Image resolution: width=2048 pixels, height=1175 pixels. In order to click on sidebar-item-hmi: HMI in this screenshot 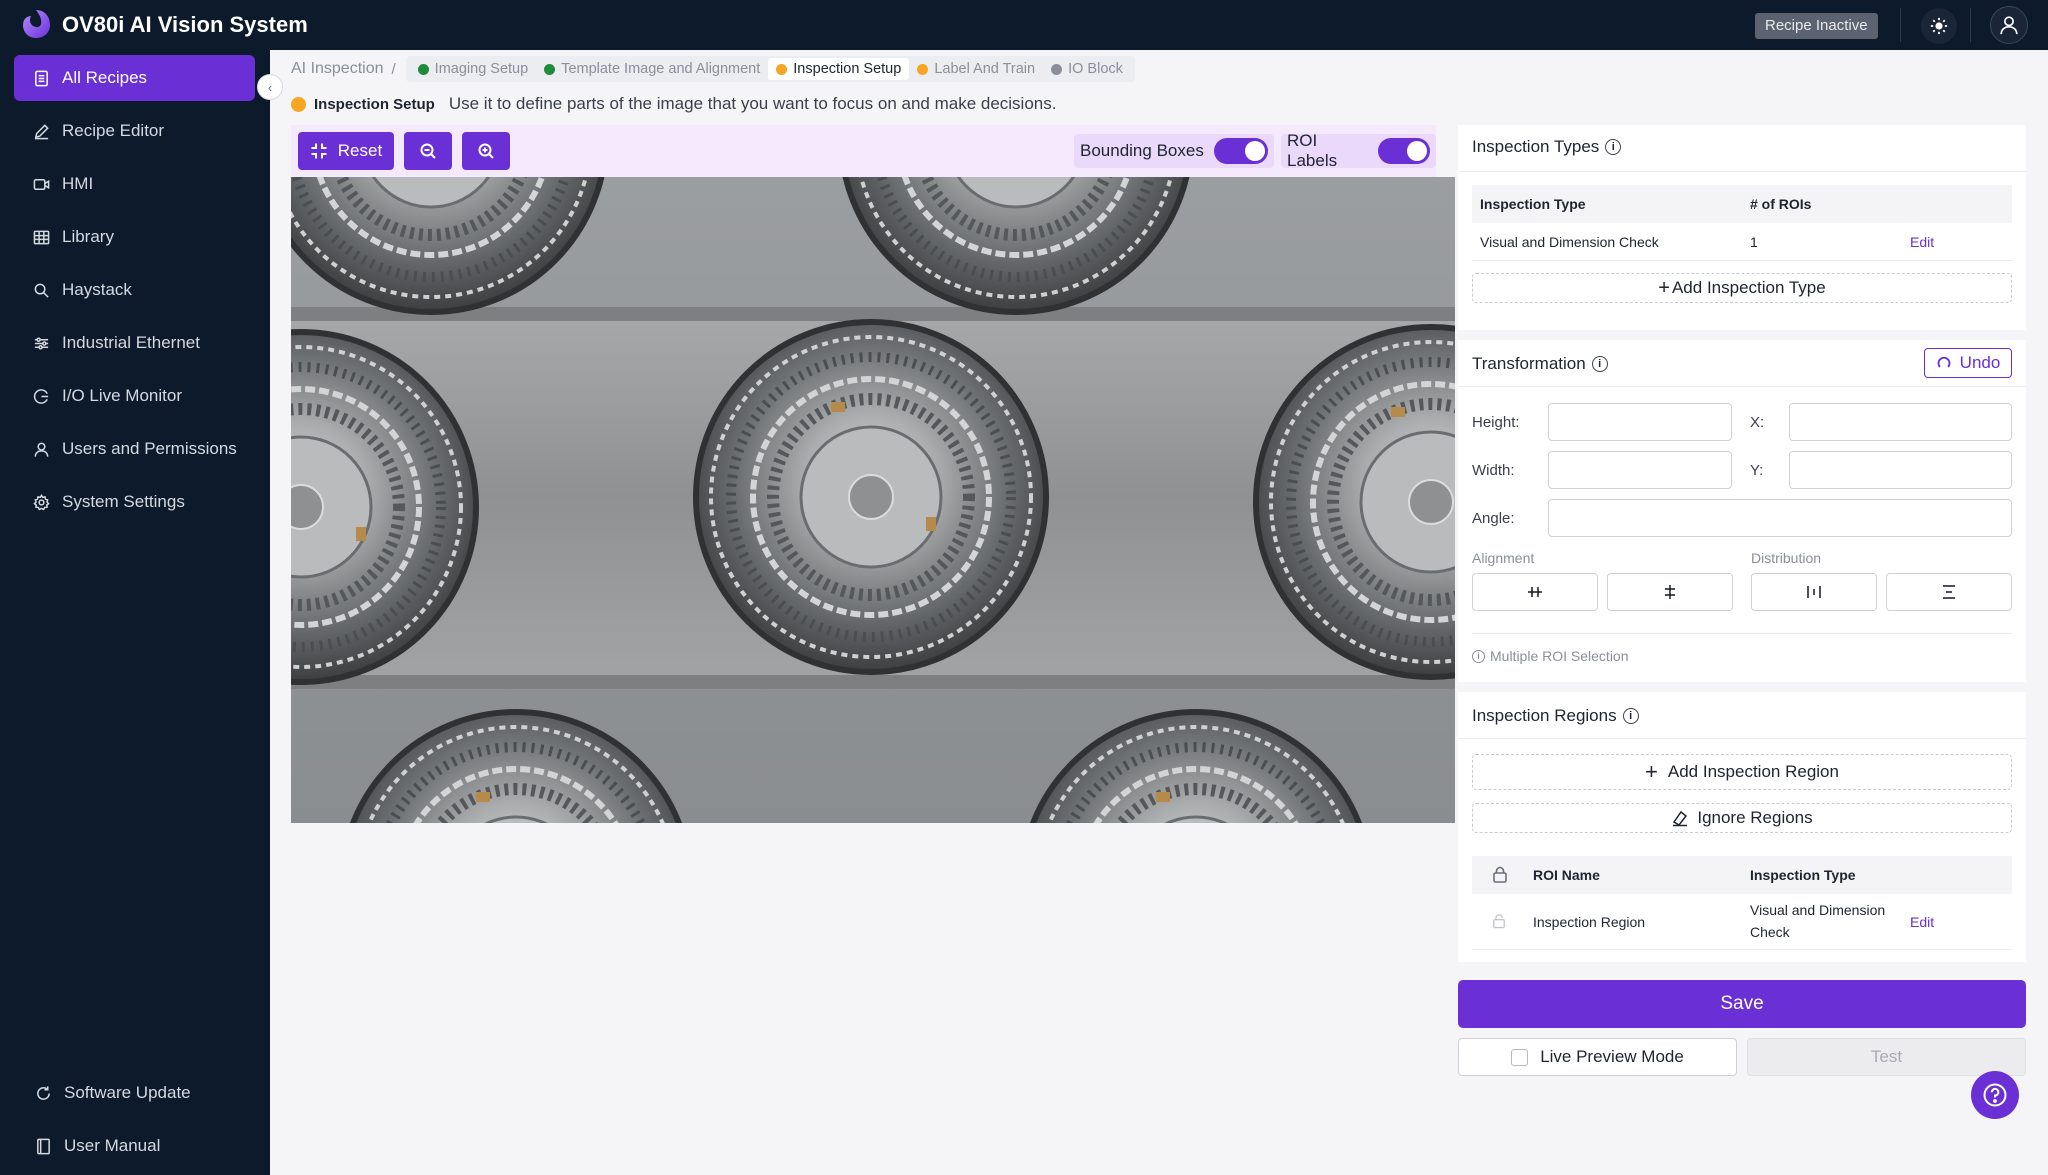, I will do `click(134, 184)`.